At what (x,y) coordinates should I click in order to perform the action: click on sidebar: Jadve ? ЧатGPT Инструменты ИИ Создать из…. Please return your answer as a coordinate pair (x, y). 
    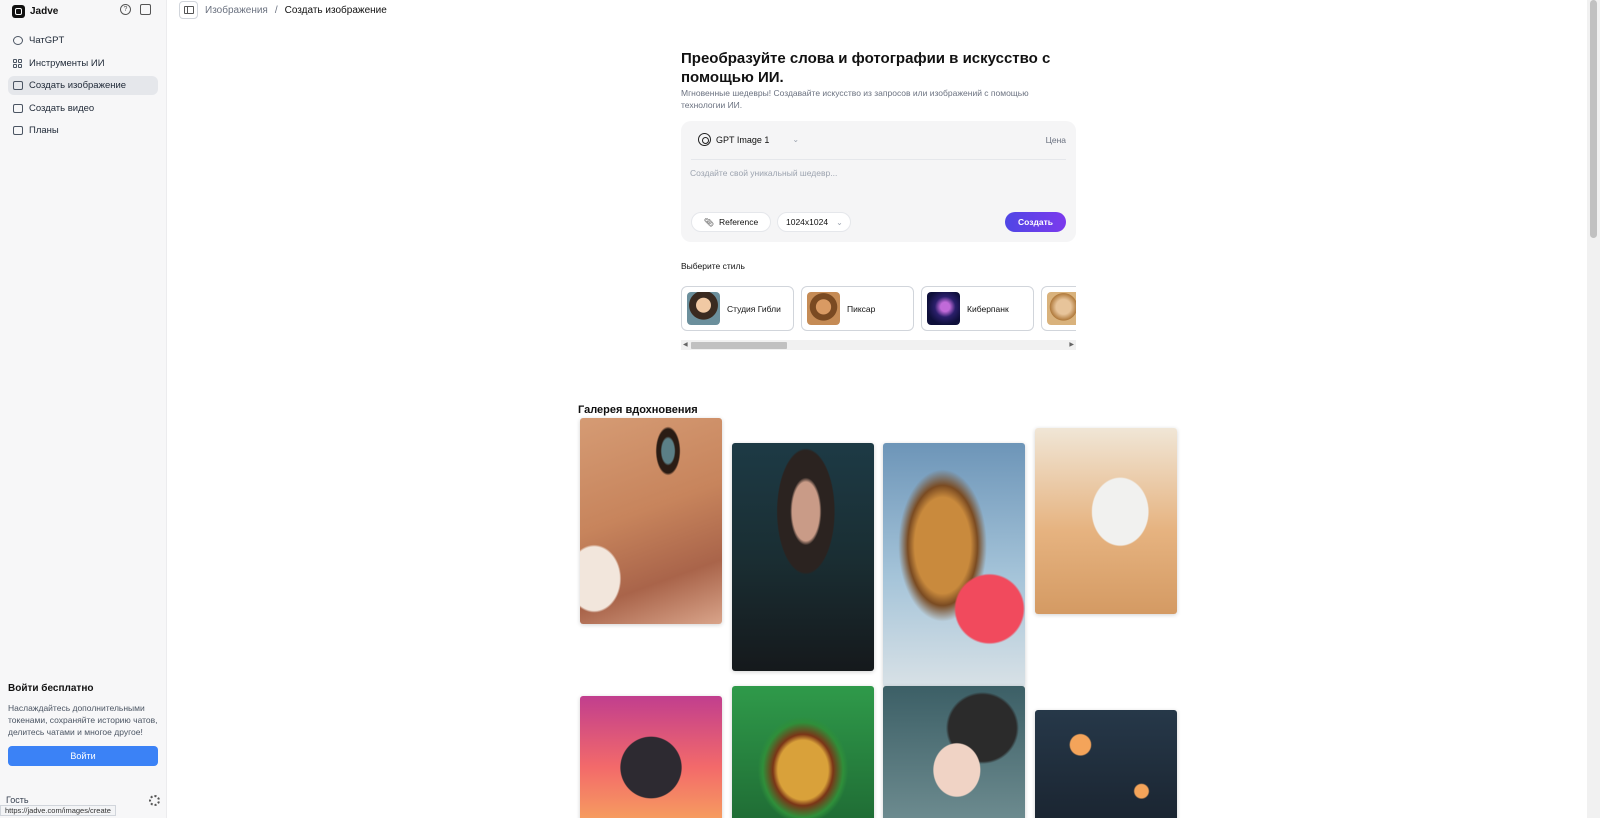
    Looking at the image, I should click on (83, 409).